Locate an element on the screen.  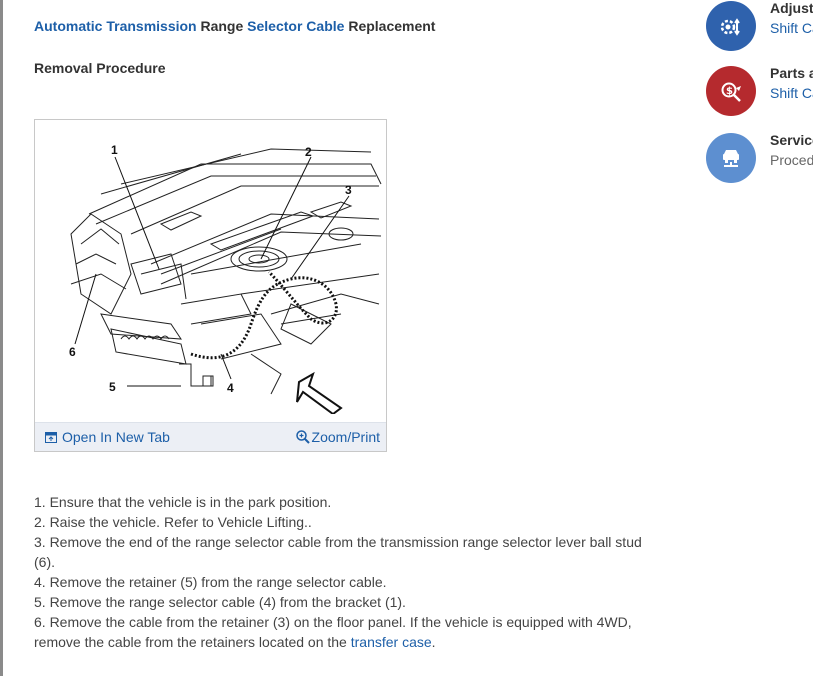
figure-toolbar: Open In New Tab Zoom/Print is located at coordinates (210, 436).